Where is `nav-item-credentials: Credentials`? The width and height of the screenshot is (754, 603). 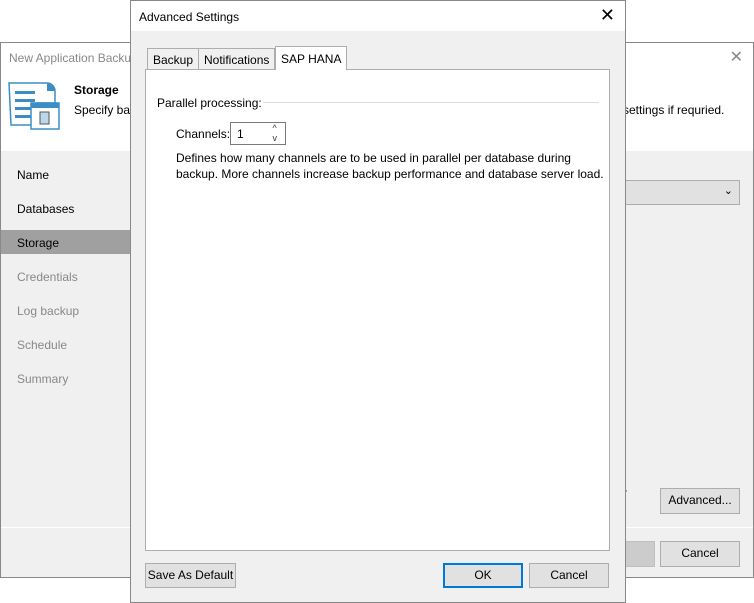 nav-item-credentials: Credentials is located at coordinates (47, 277).